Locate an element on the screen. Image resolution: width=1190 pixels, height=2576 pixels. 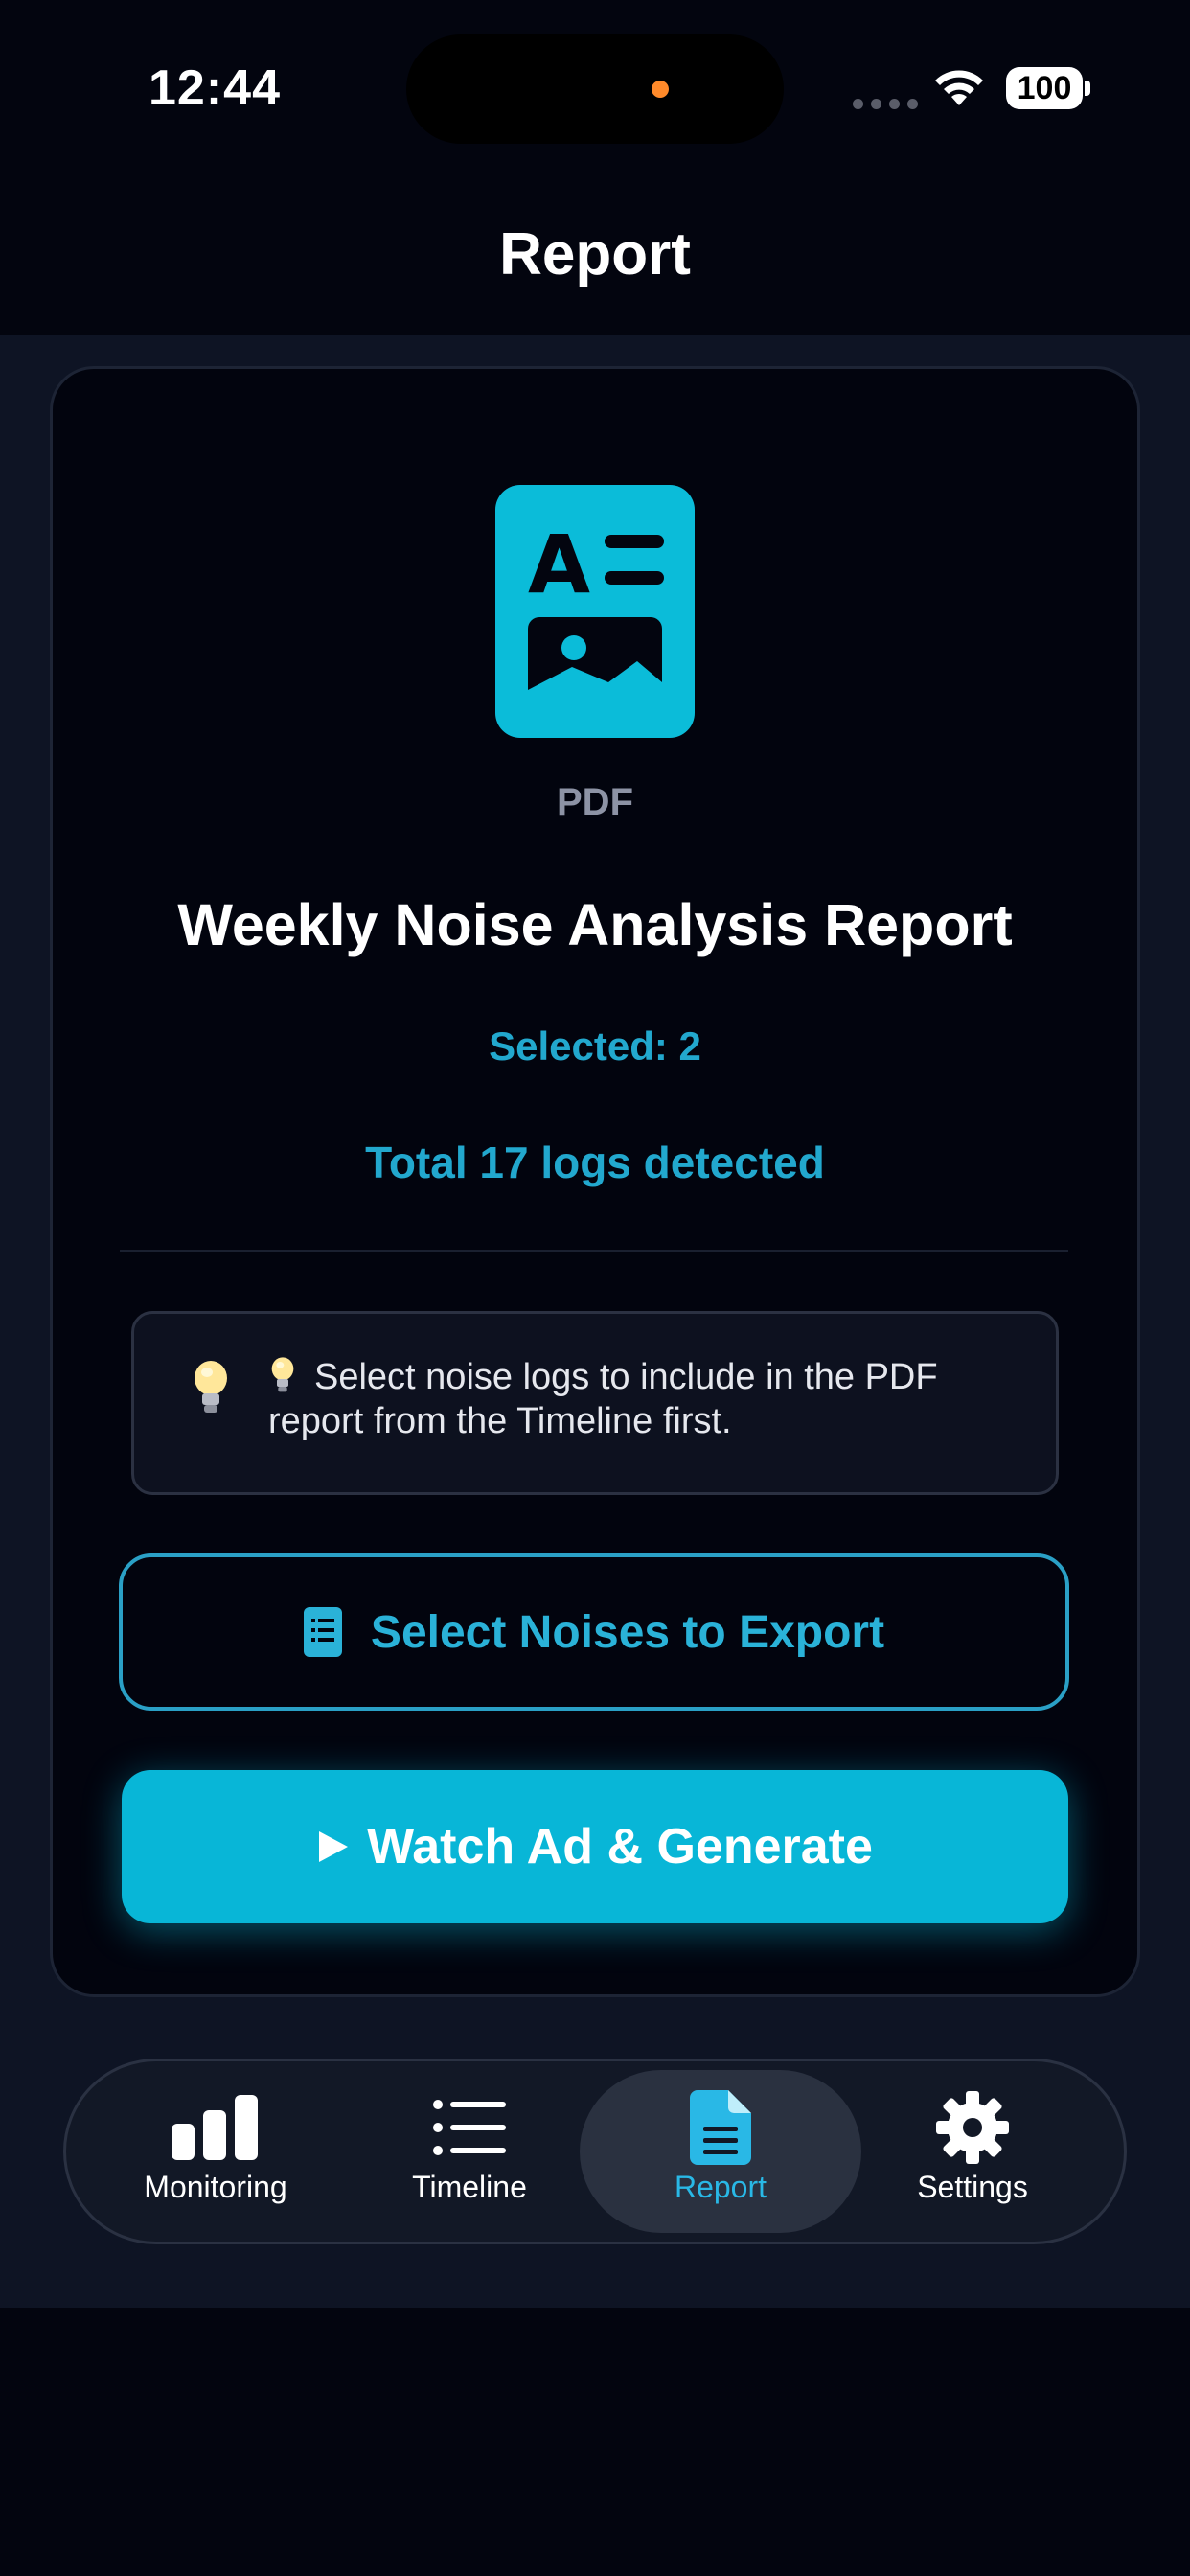
privacy-indicator-dot is located at coordinates (661, 89).